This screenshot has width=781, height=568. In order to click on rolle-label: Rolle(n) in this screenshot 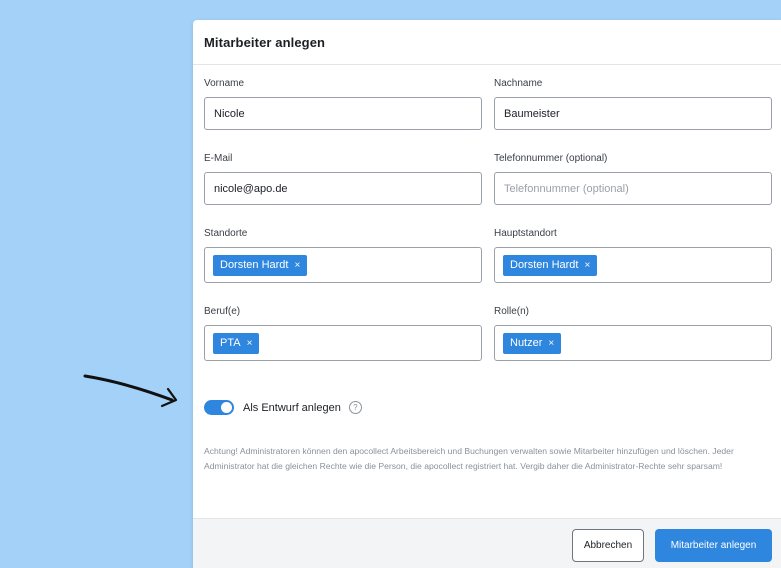, I will do `click(512, 311)`.